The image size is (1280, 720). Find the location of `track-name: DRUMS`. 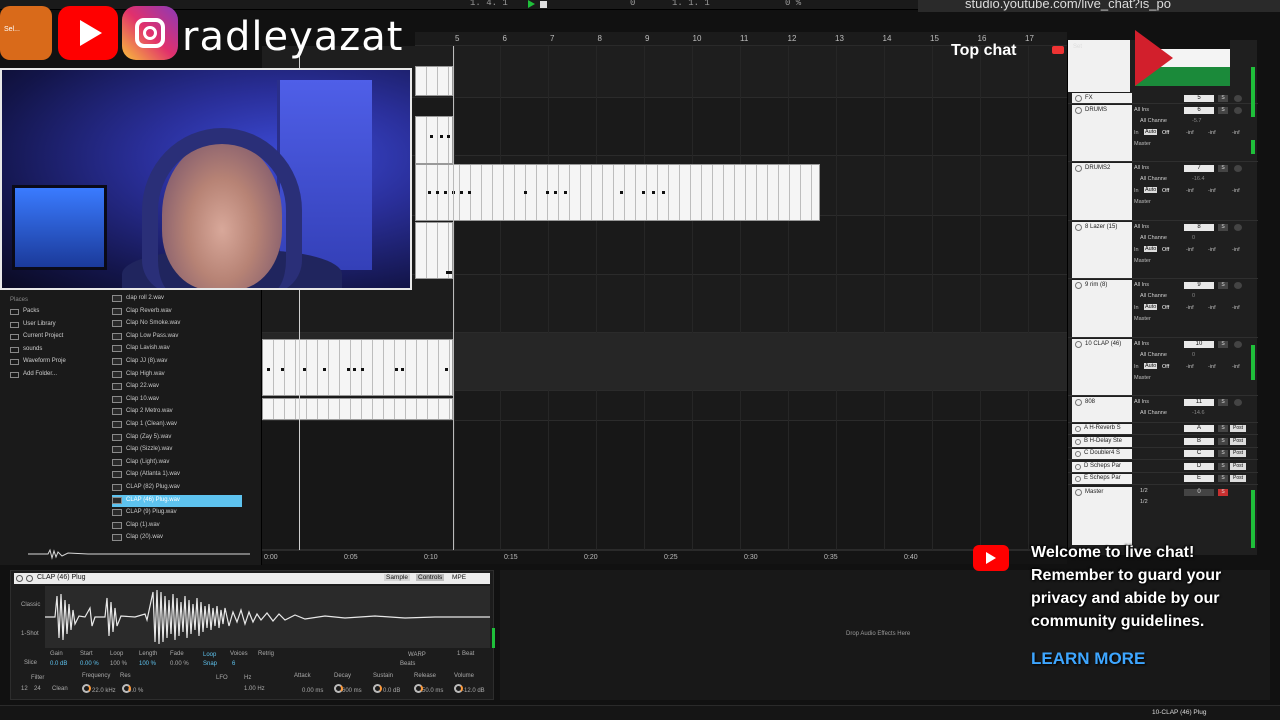

track-name: DRUMS is located at coordinates (1102, 133).